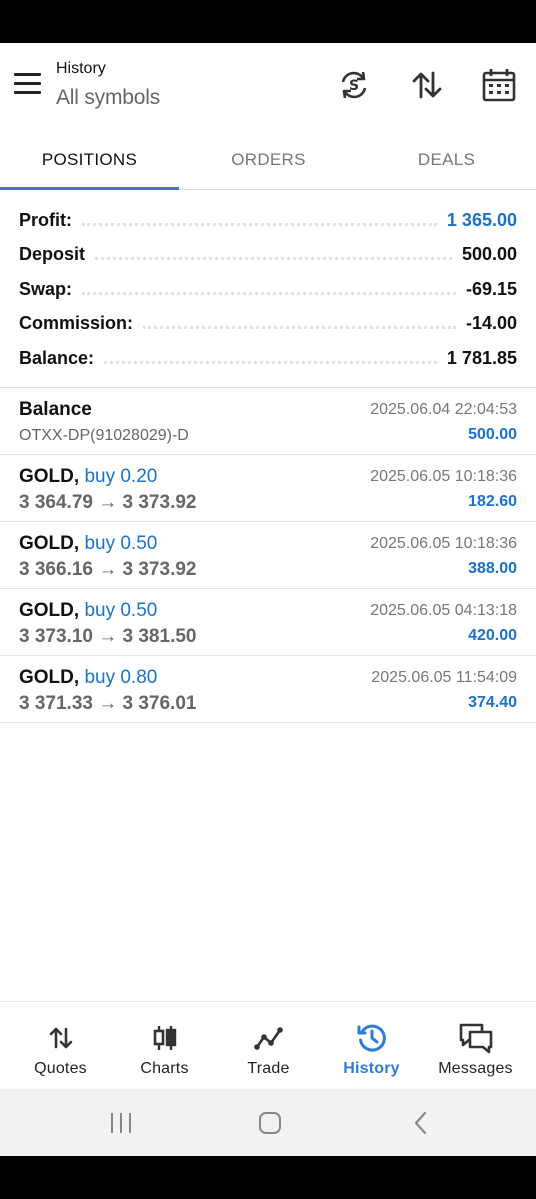 This screenshot has height=1199, width=536. What do you see at coordinates (45, 219) in the screenshot?
I see `profit-label: Profit:` at bounding box center [45, 219].